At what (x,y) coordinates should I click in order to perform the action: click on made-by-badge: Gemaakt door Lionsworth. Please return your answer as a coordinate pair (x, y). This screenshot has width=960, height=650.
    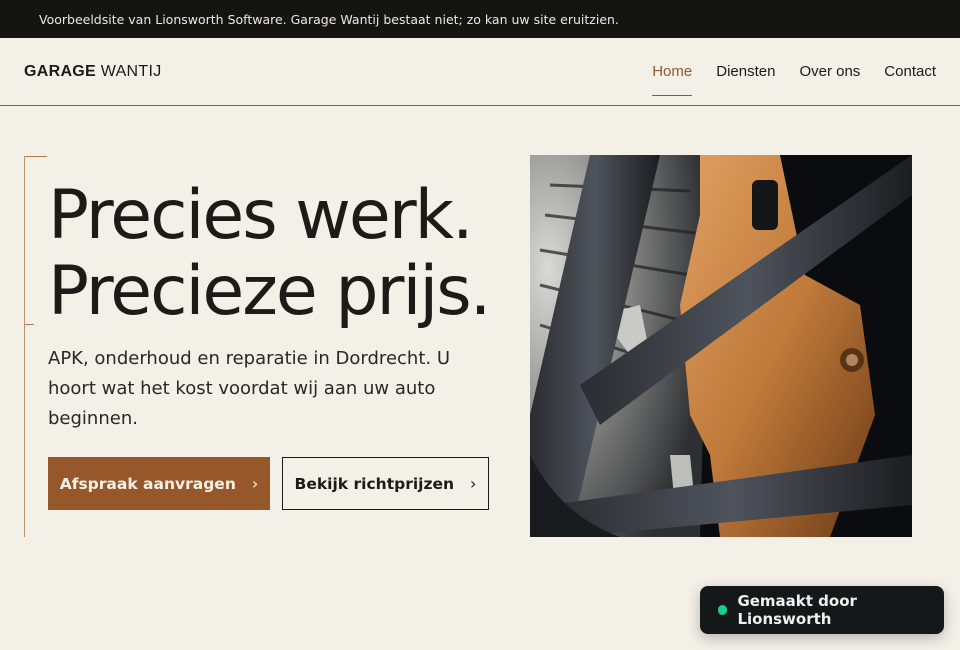
    Looking at the image, I should click on (822, 610).